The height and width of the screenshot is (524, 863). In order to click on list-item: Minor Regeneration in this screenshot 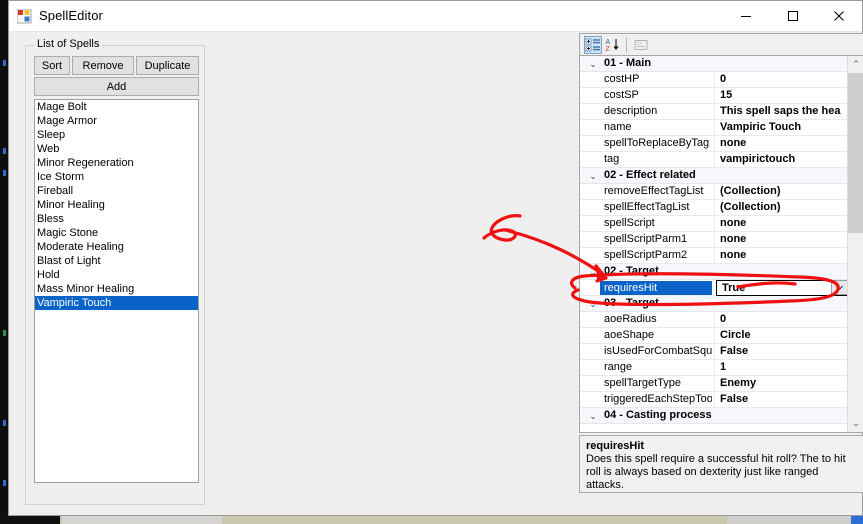, I will do `click(116, 163)`.